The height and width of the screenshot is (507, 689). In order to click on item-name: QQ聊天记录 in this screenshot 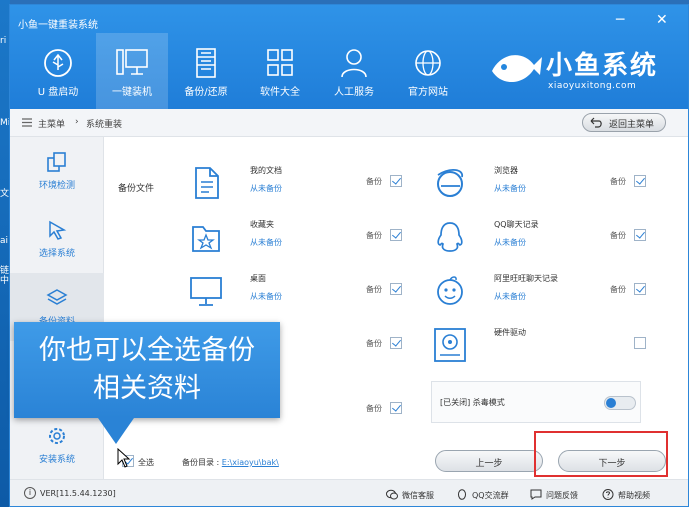, I will do `click(516, 224)`.